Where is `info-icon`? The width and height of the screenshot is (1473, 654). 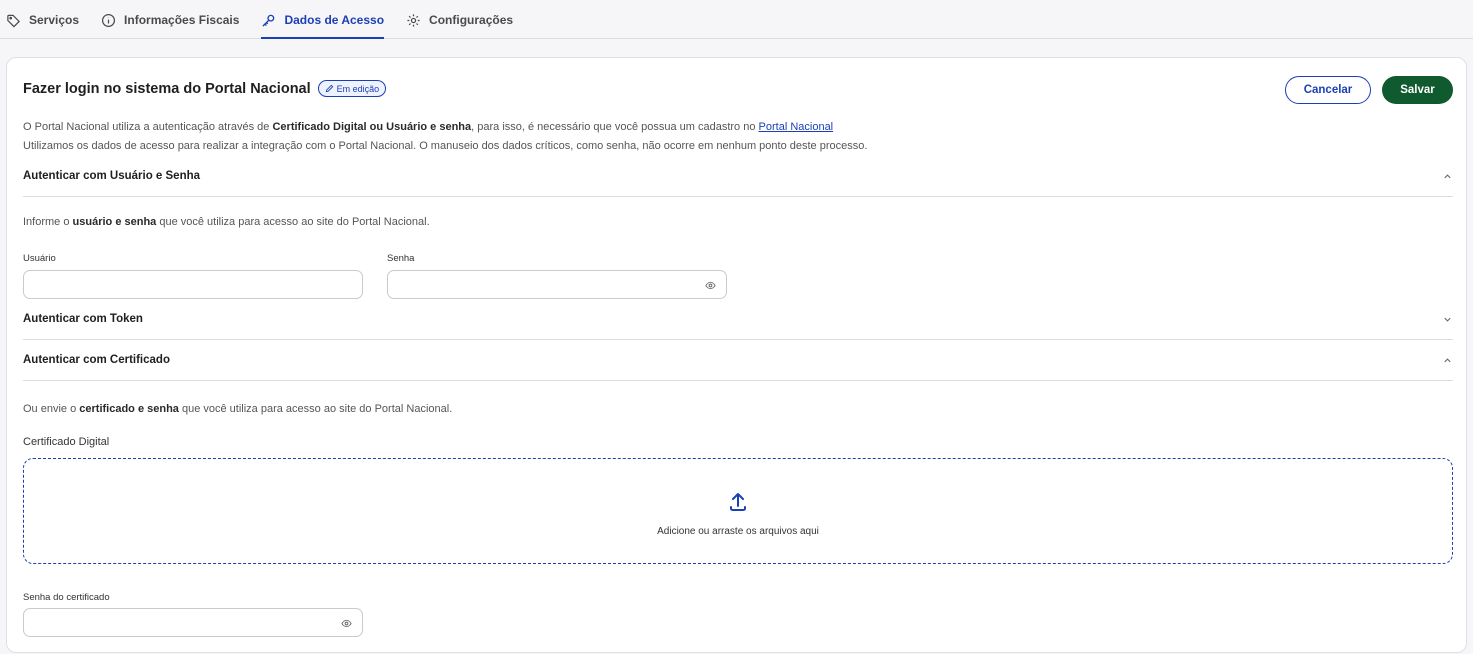
info-icon is located at coordinates (109, 20).